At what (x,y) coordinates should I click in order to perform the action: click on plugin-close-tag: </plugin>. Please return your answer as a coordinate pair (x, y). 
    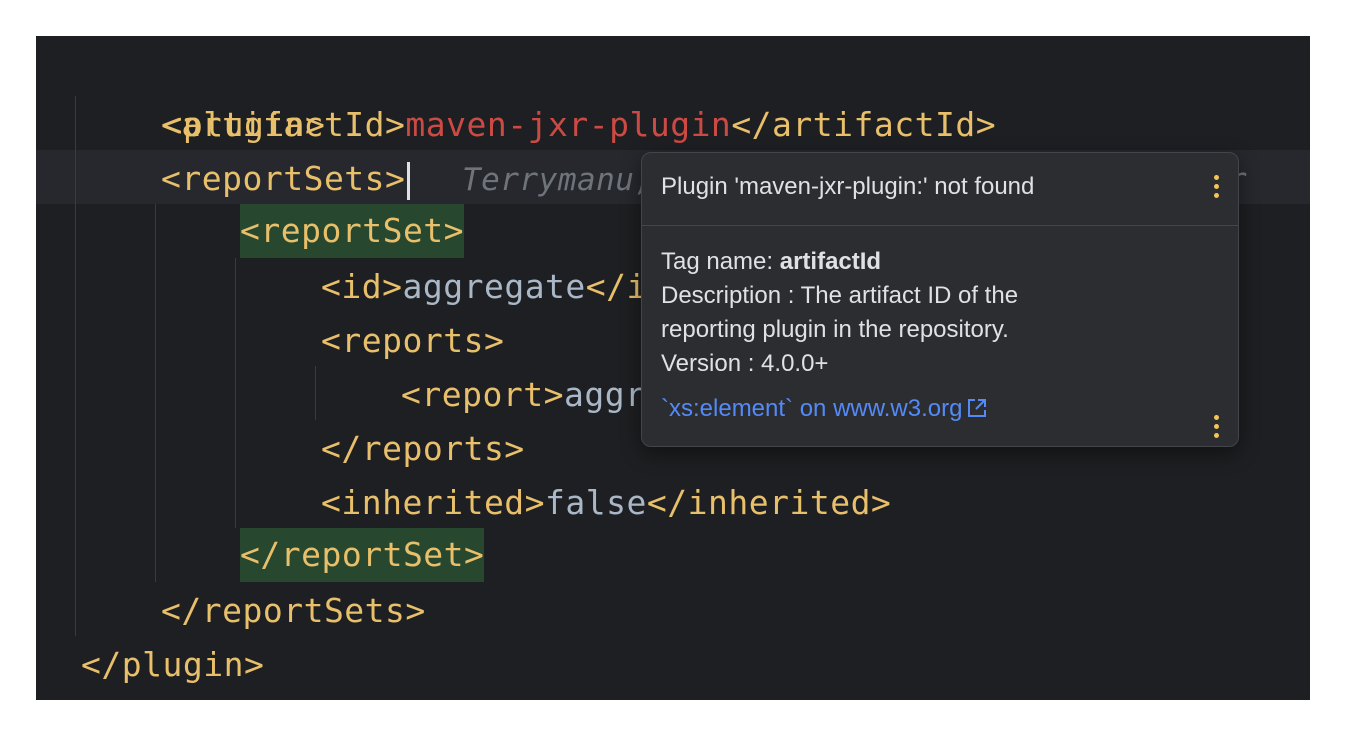
    Looking at the image, I should click on (173, 664).